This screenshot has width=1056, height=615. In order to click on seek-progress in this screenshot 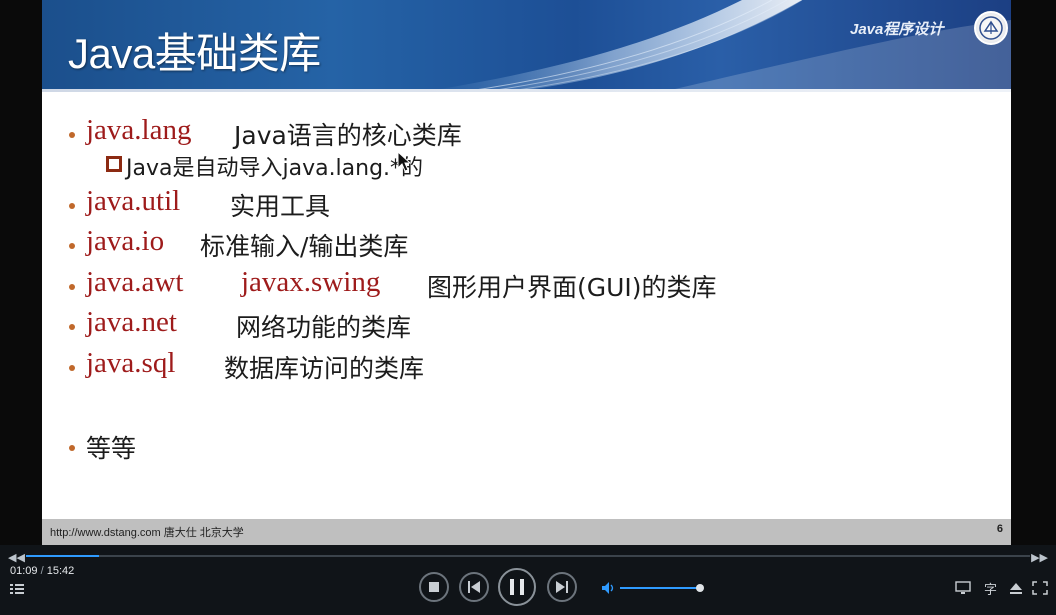, I will do `click(62, 556)`.